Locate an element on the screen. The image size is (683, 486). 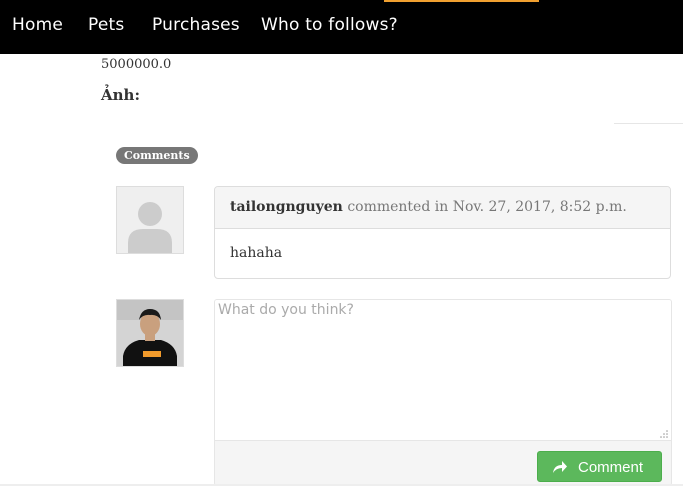
nav-who-to-follow: Who to follows? is located at coordinates (329, 25).